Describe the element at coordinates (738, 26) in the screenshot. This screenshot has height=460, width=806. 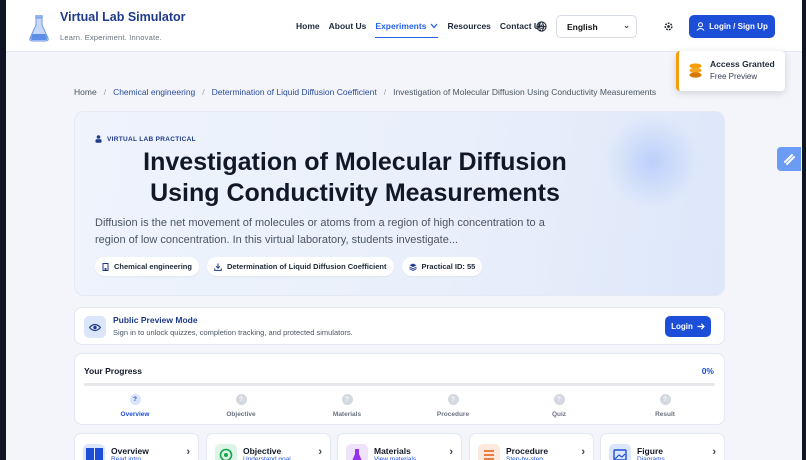
I see `login-signup-label: Login / Sign Up` at that location.